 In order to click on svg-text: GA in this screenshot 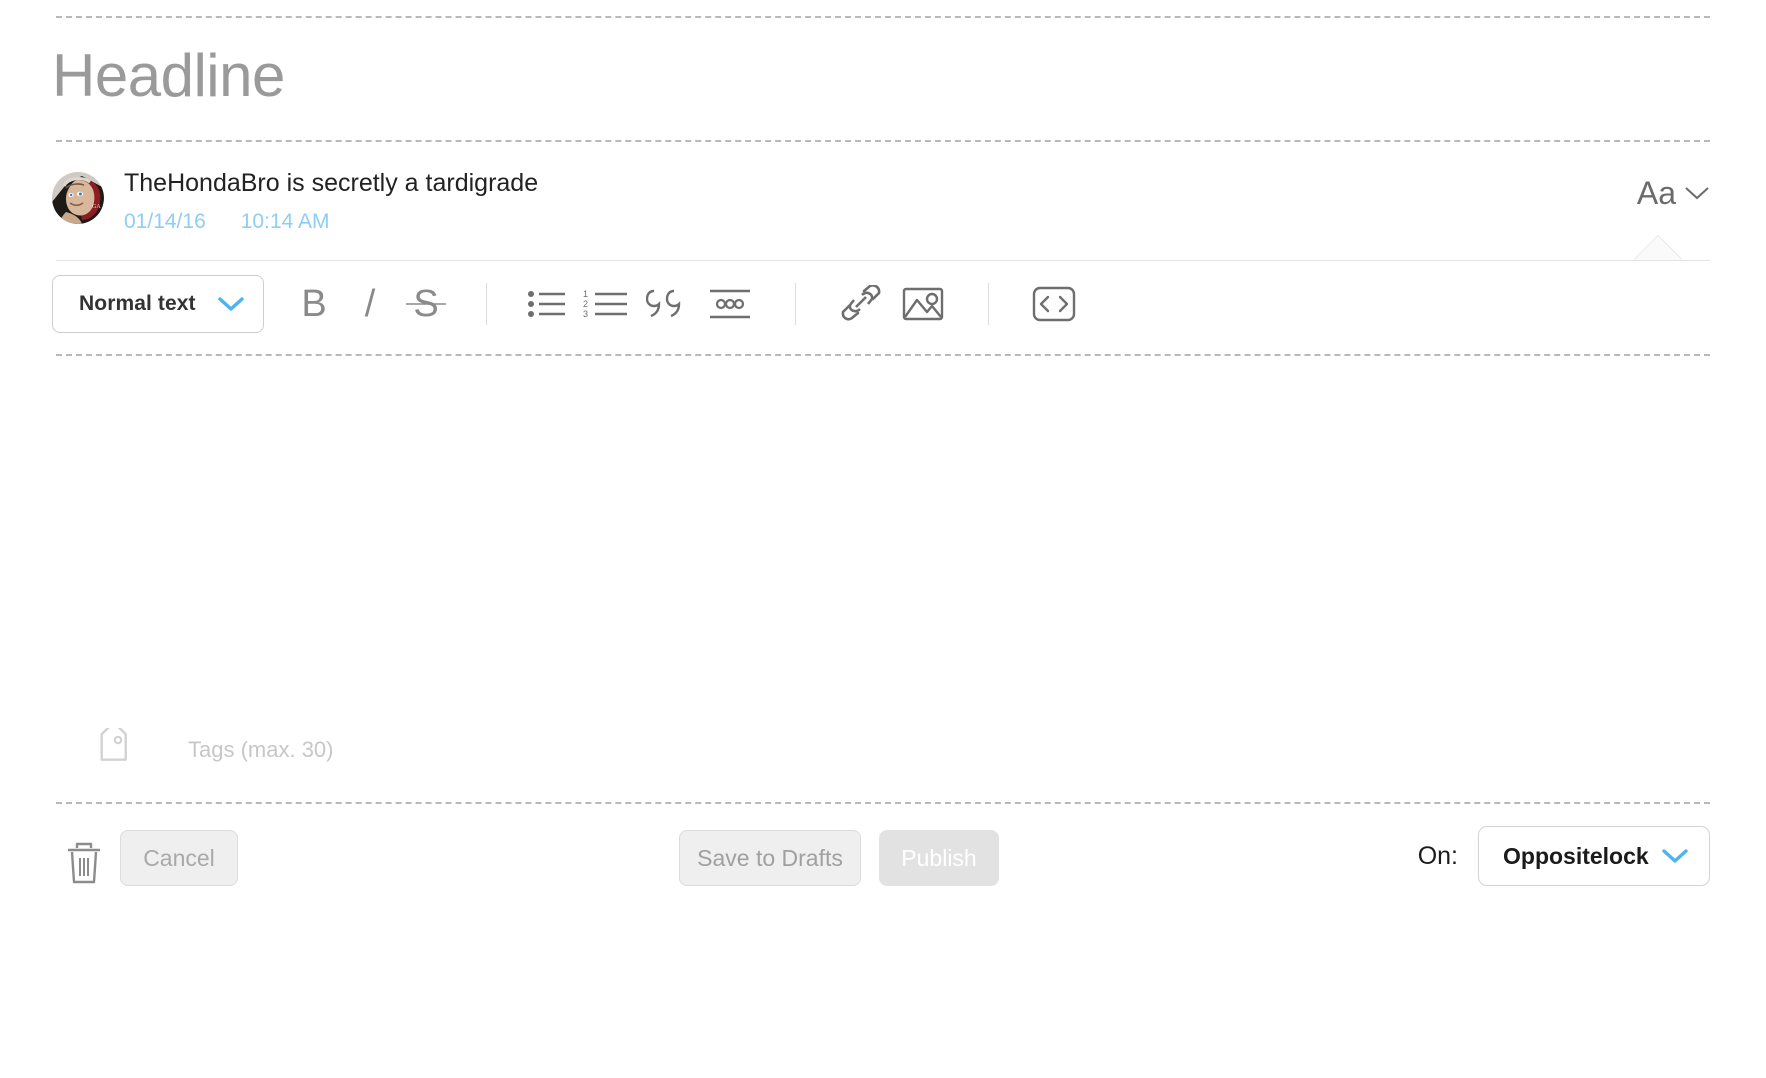, I will do `click(96, 207)`.